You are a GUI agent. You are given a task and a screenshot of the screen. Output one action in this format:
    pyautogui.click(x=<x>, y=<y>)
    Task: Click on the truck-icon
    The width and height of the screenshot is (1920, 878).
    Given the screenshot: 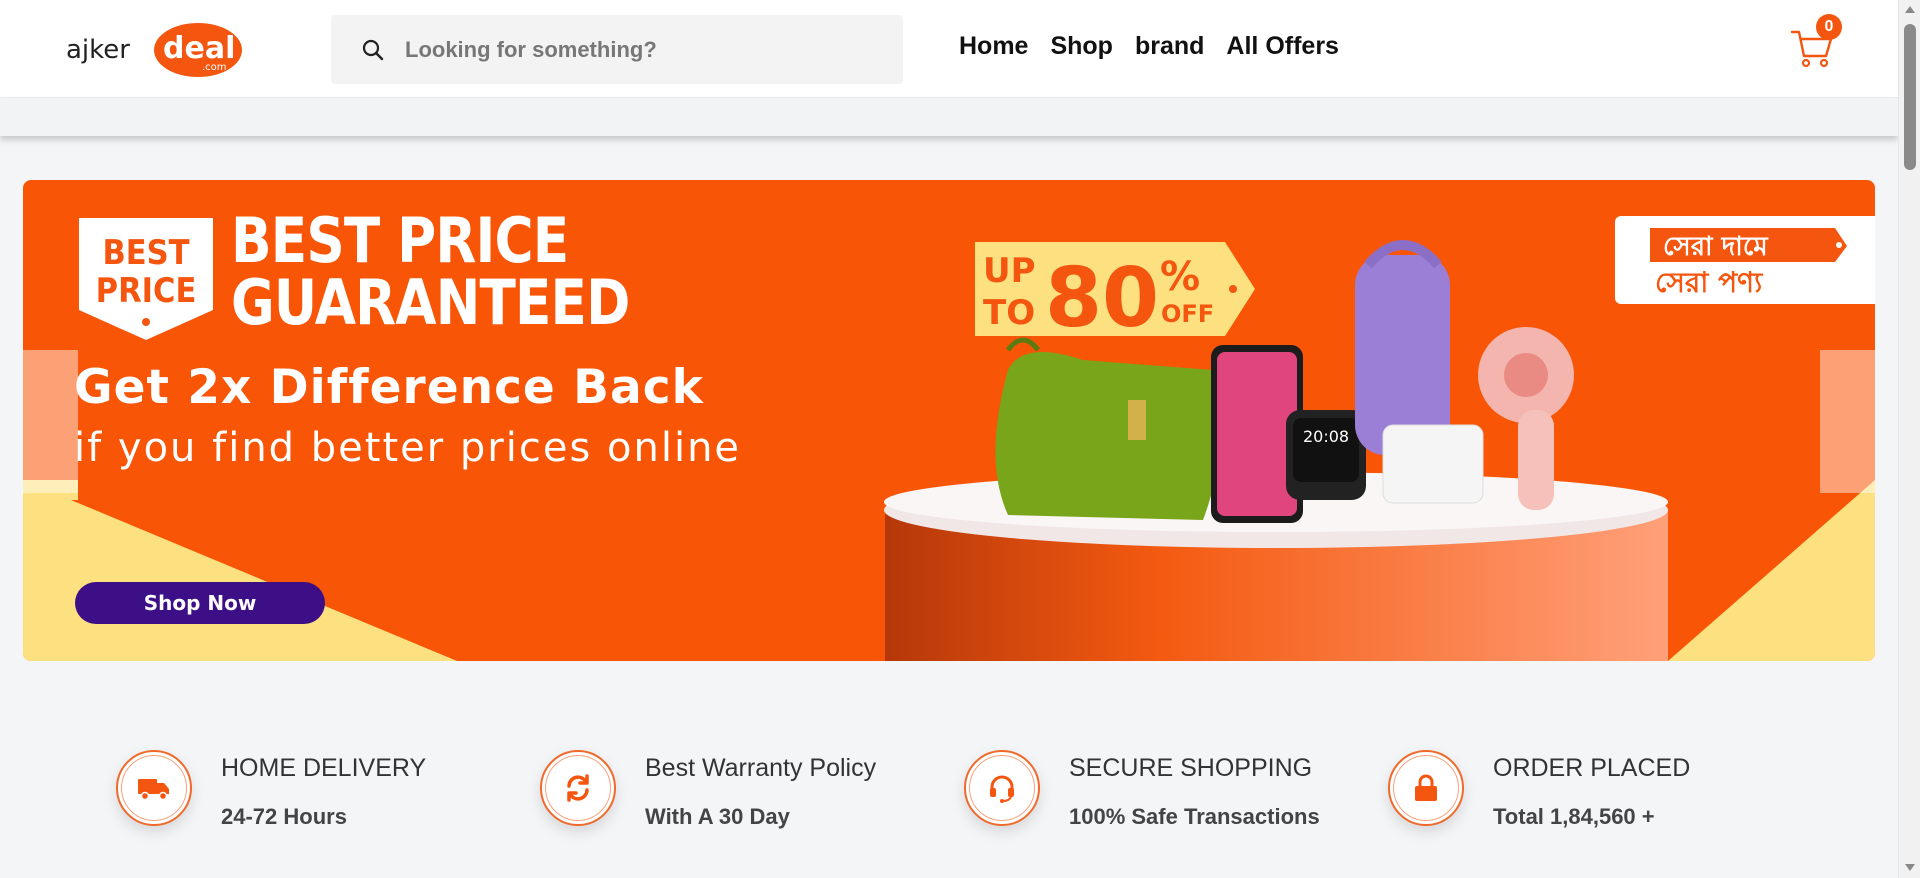 What is the action you would take?
    pyautogui.click(x=154, y=788)
    